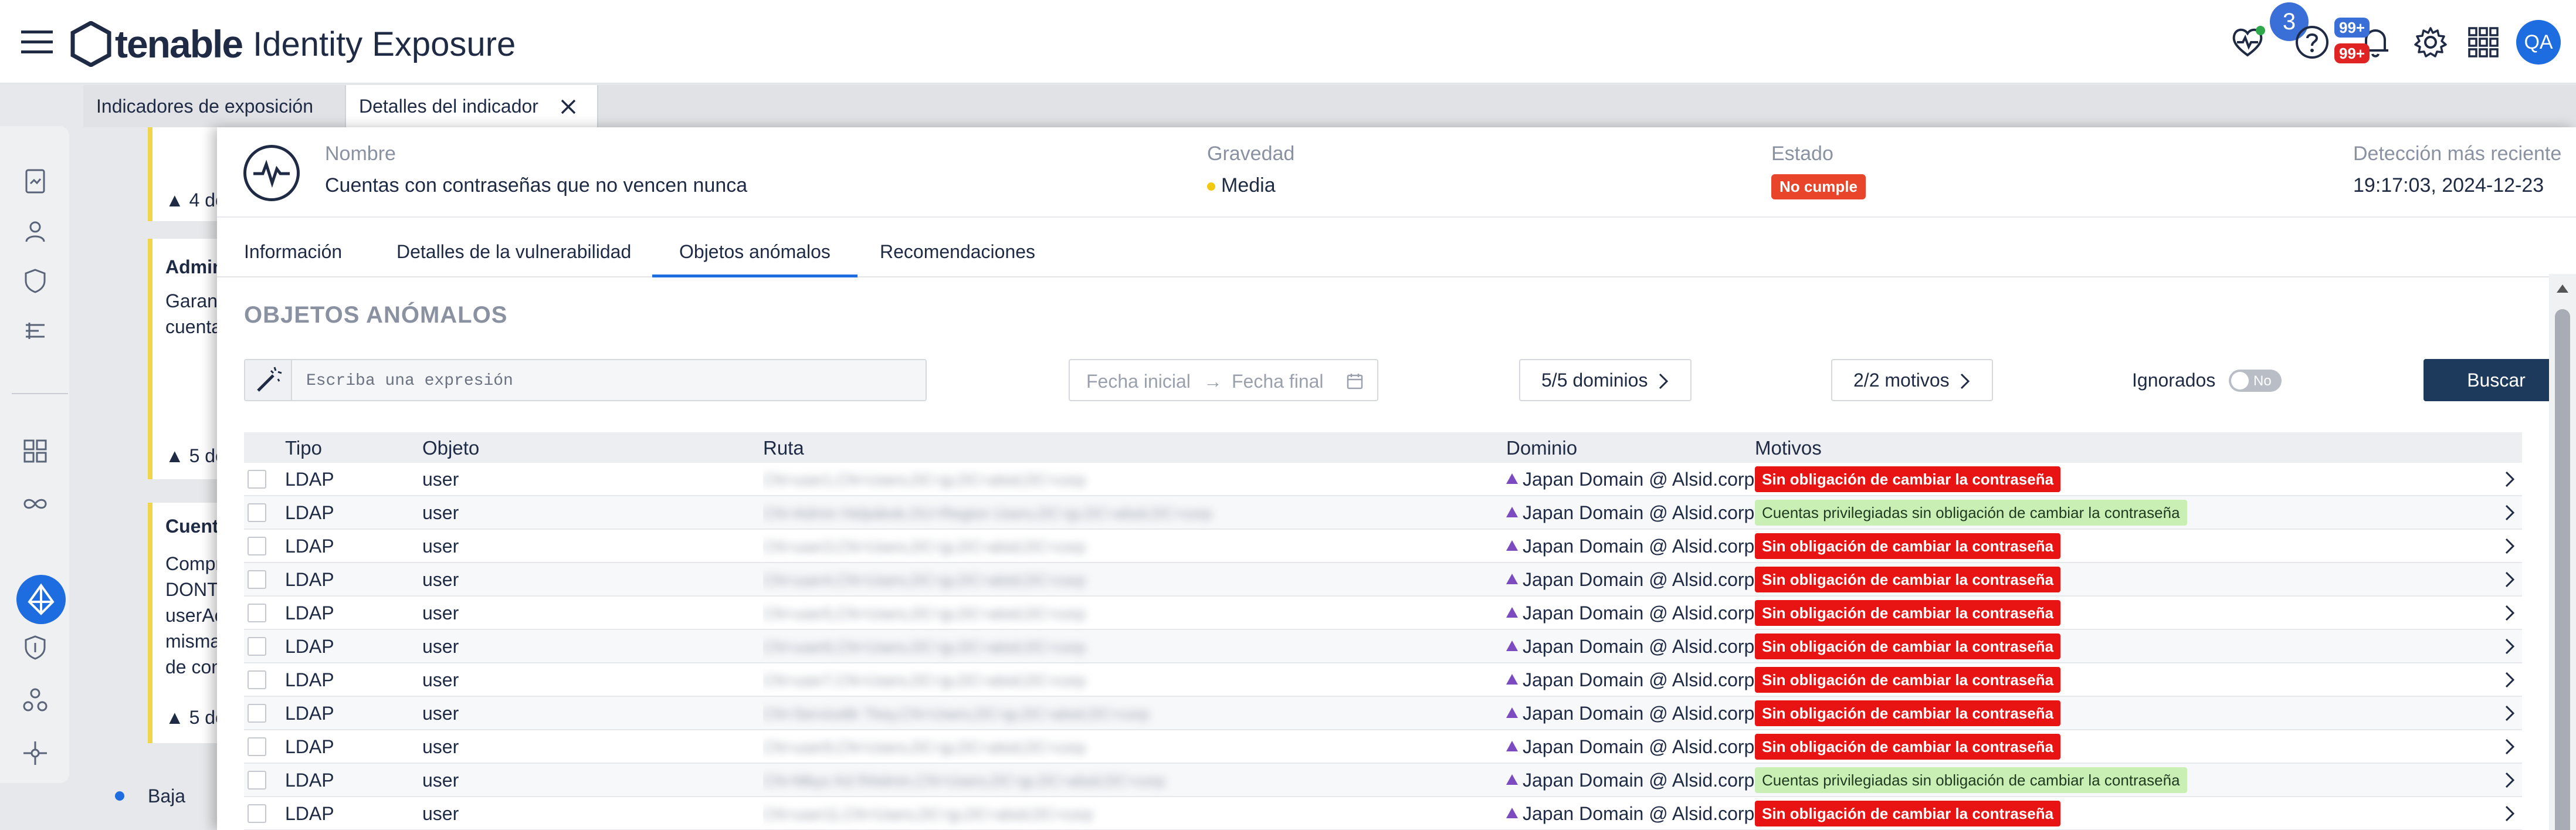 The height and width of the screenshot is (830, 2576). I want to click on motives-filter-button: 2/2 motivos, so click(1912, 380).